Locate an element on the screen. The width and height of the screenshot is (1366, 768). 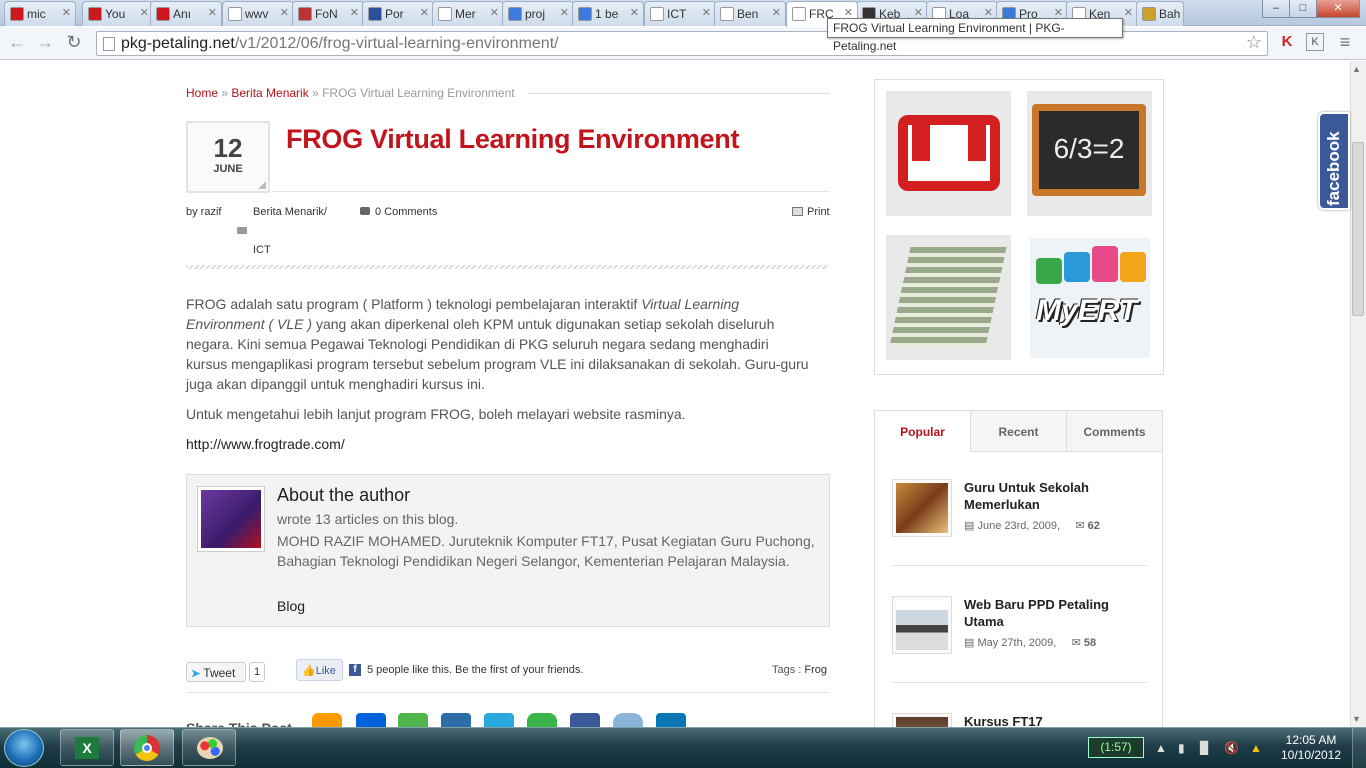
delicious-share-icon is located at coordinates (371, 720).